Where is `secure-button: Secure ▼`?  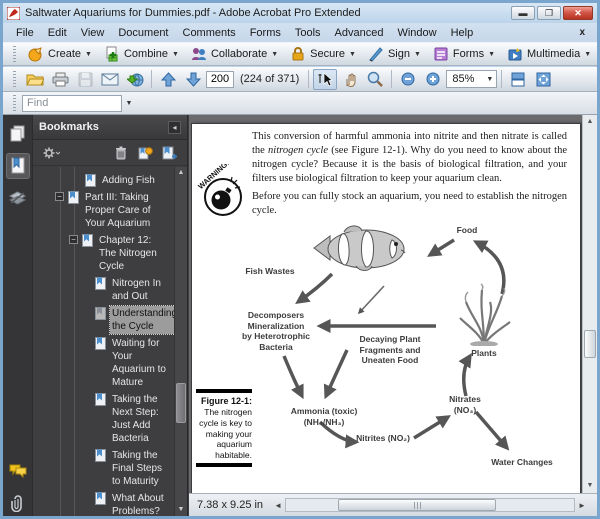
secure-button: Secure ▼ is located at coordinates (323, 54).